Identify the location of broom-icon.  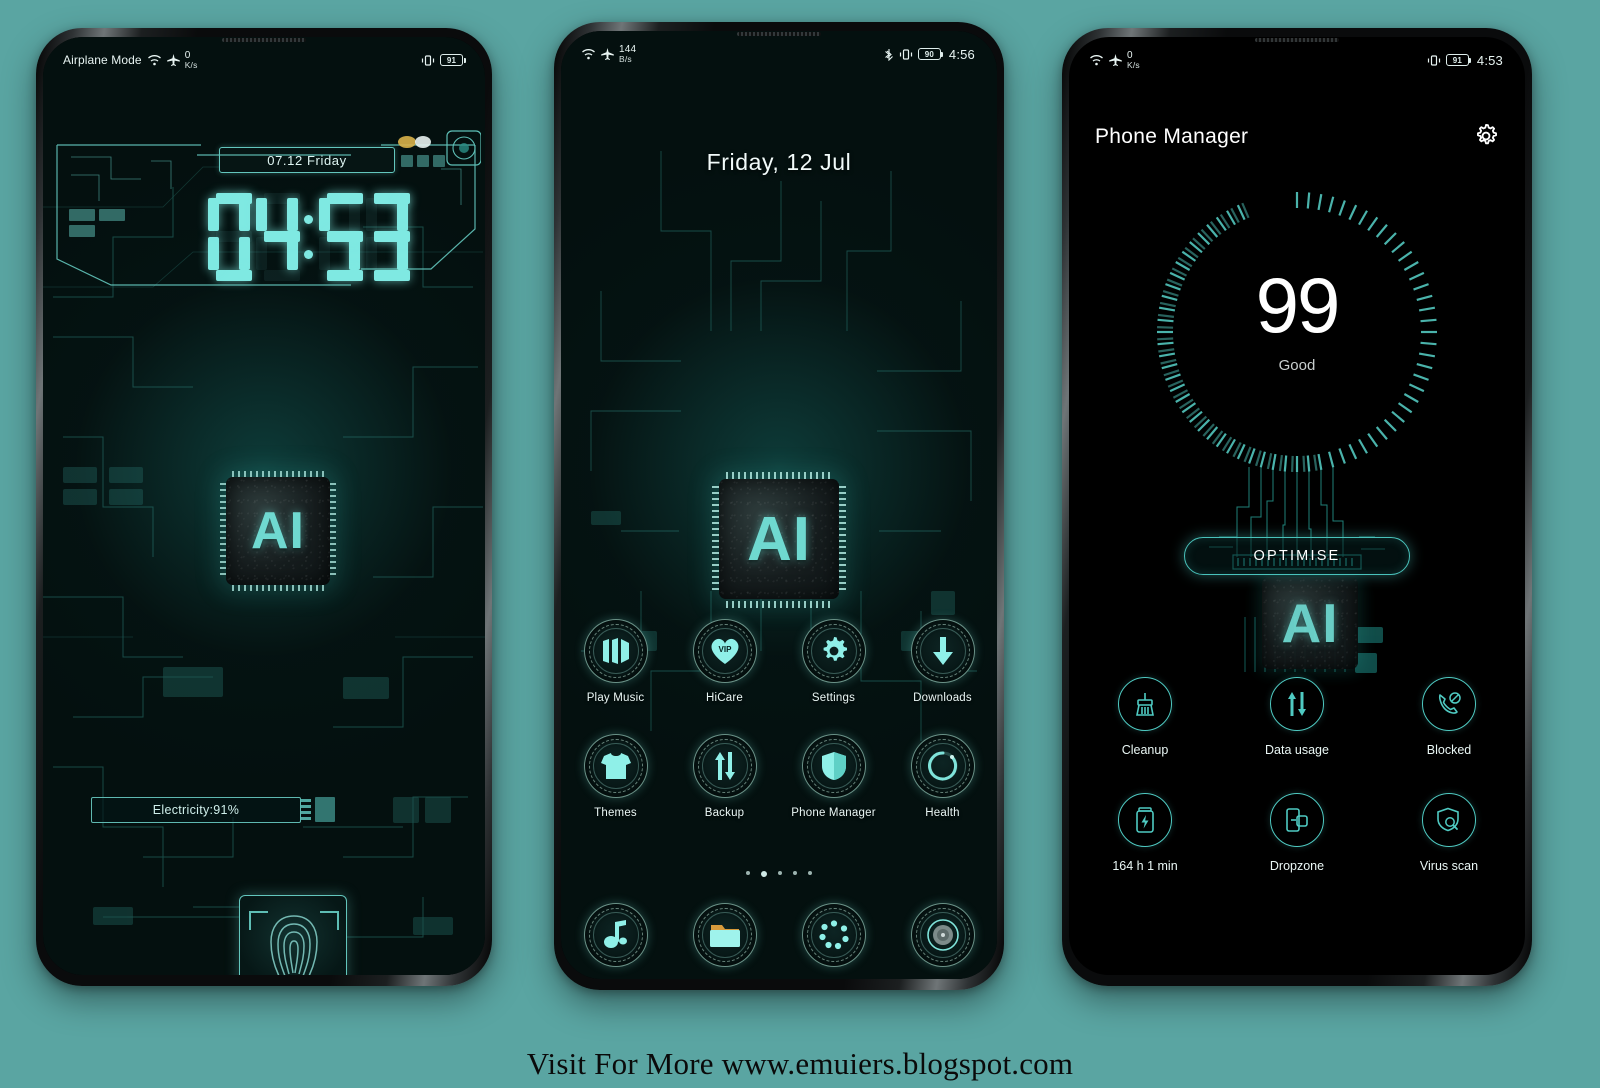
(1145, 704).